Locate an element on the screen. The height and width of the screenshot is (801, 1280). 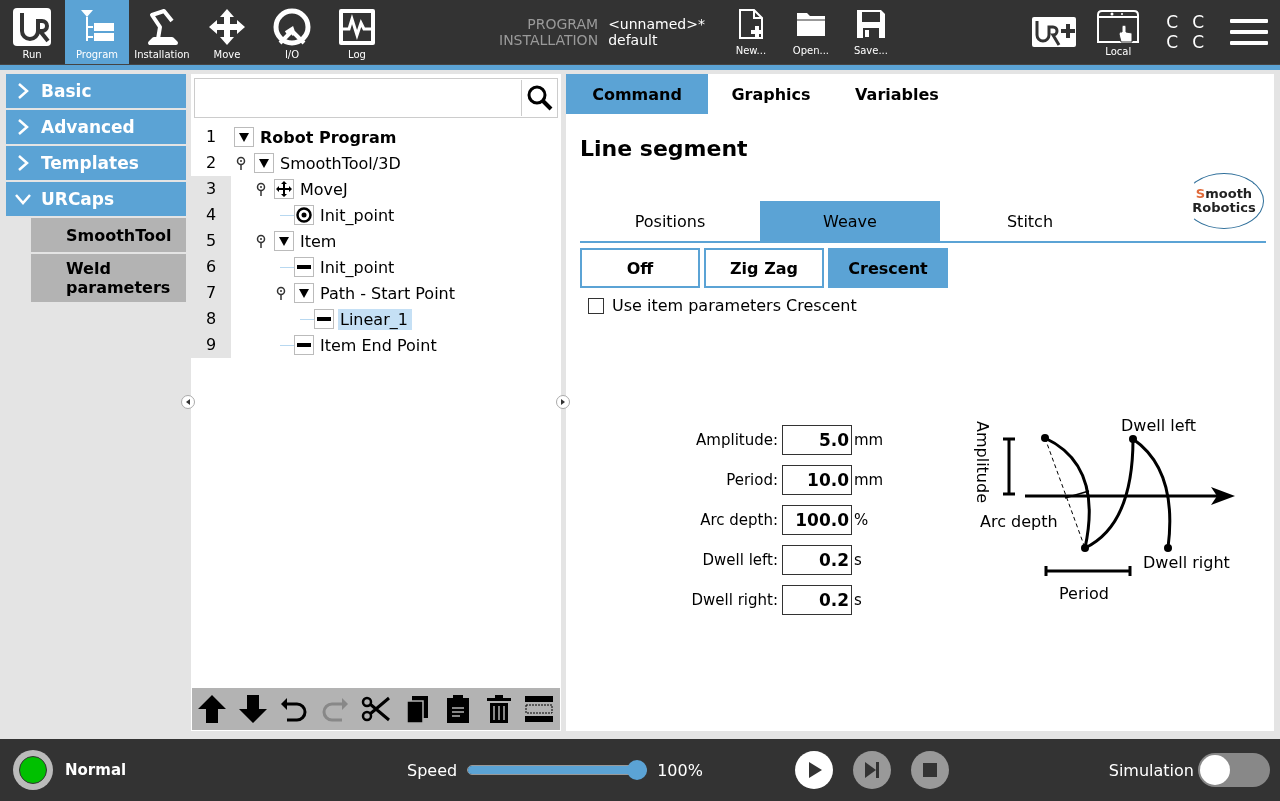
line-number: 8 is located at coordinates (211, 319).